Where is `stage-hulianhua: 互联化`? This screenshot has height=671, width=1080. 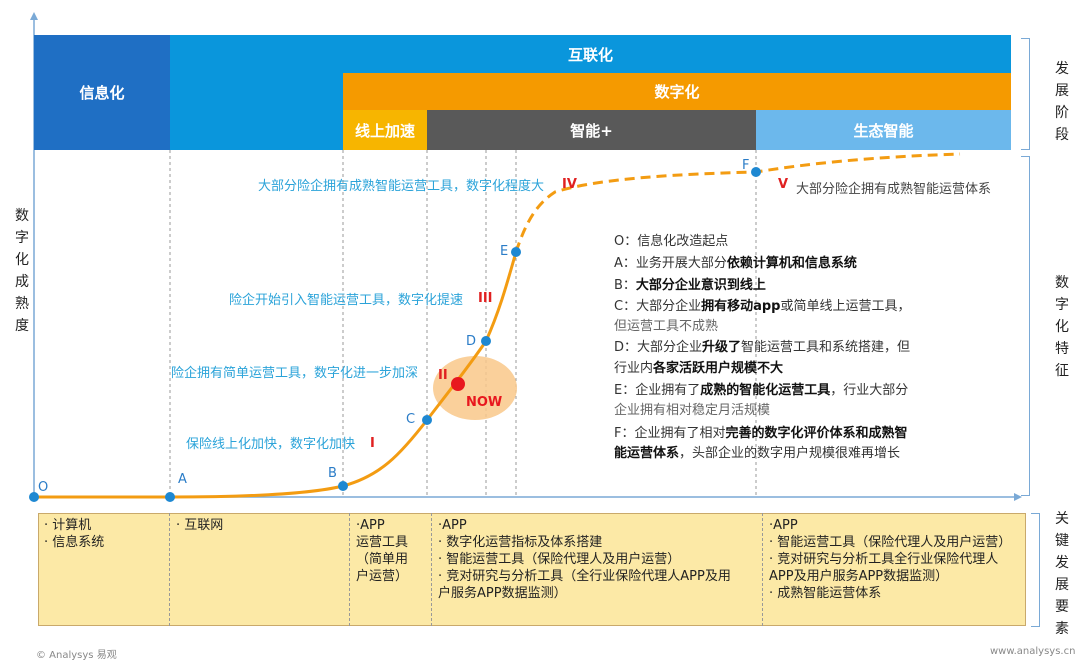
stage-hulianhua: 互联化 is located at coordinates (590, 54).